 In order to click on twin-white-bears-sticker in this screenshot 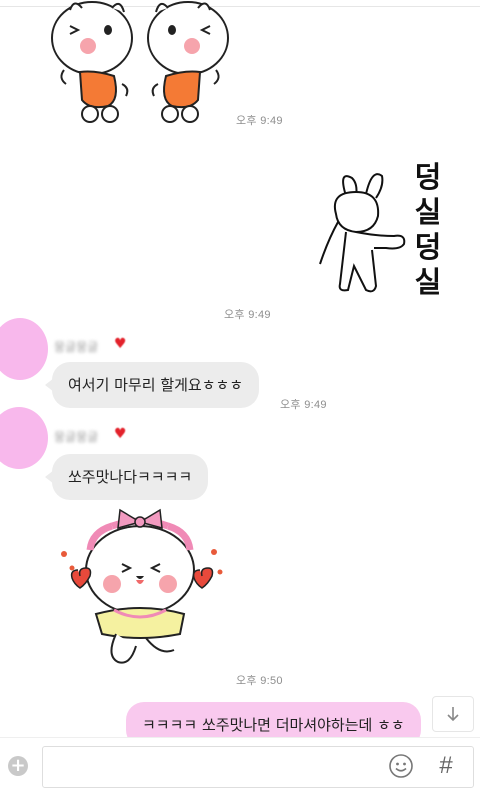, I will do `click(140, 62)`.